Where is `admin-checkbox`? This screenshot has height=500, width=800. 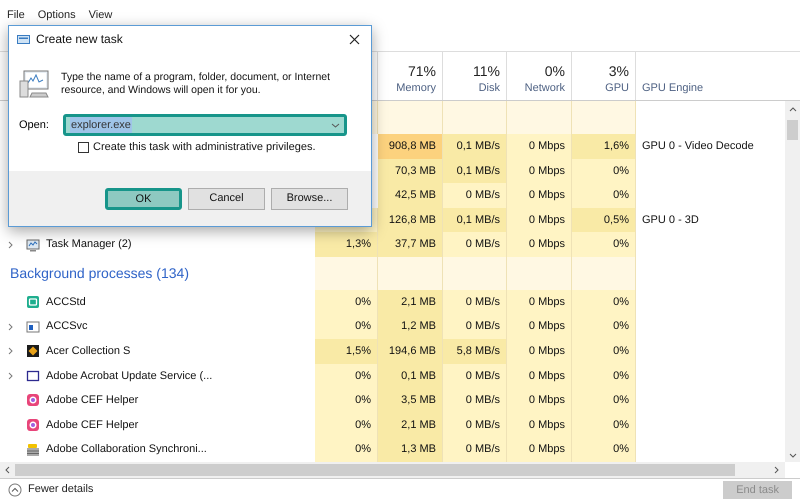
admin-checkbox is located at coordinates (83, 147).